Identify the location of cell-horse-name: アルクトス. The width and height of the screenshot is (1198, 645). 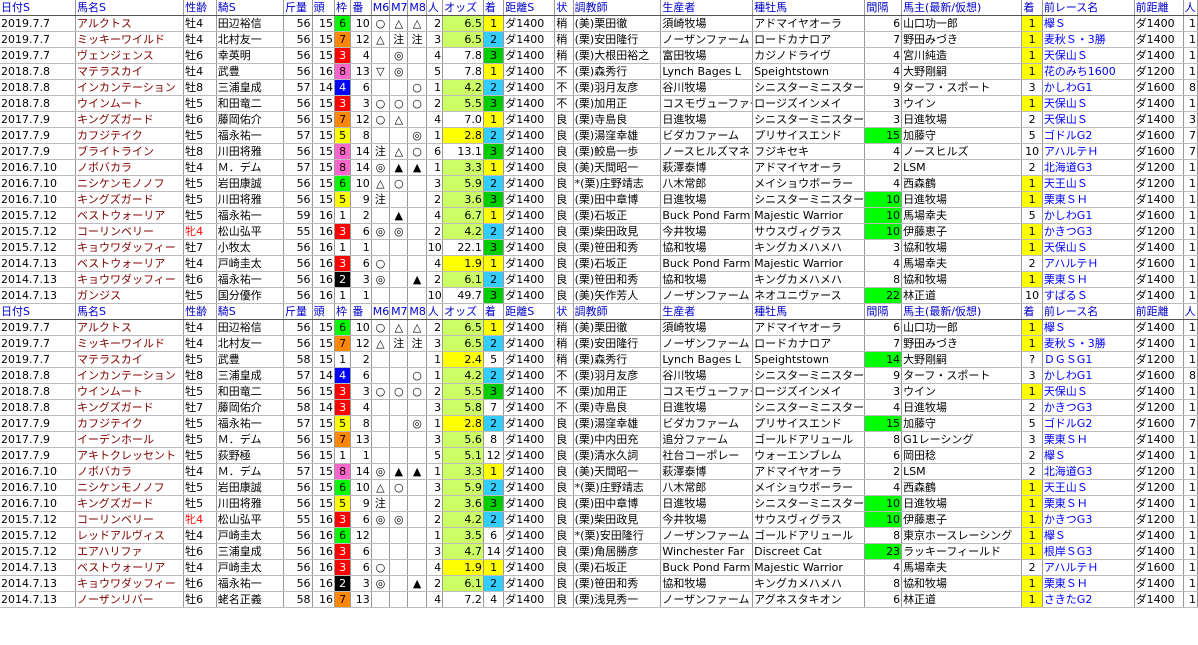
(130, 23).